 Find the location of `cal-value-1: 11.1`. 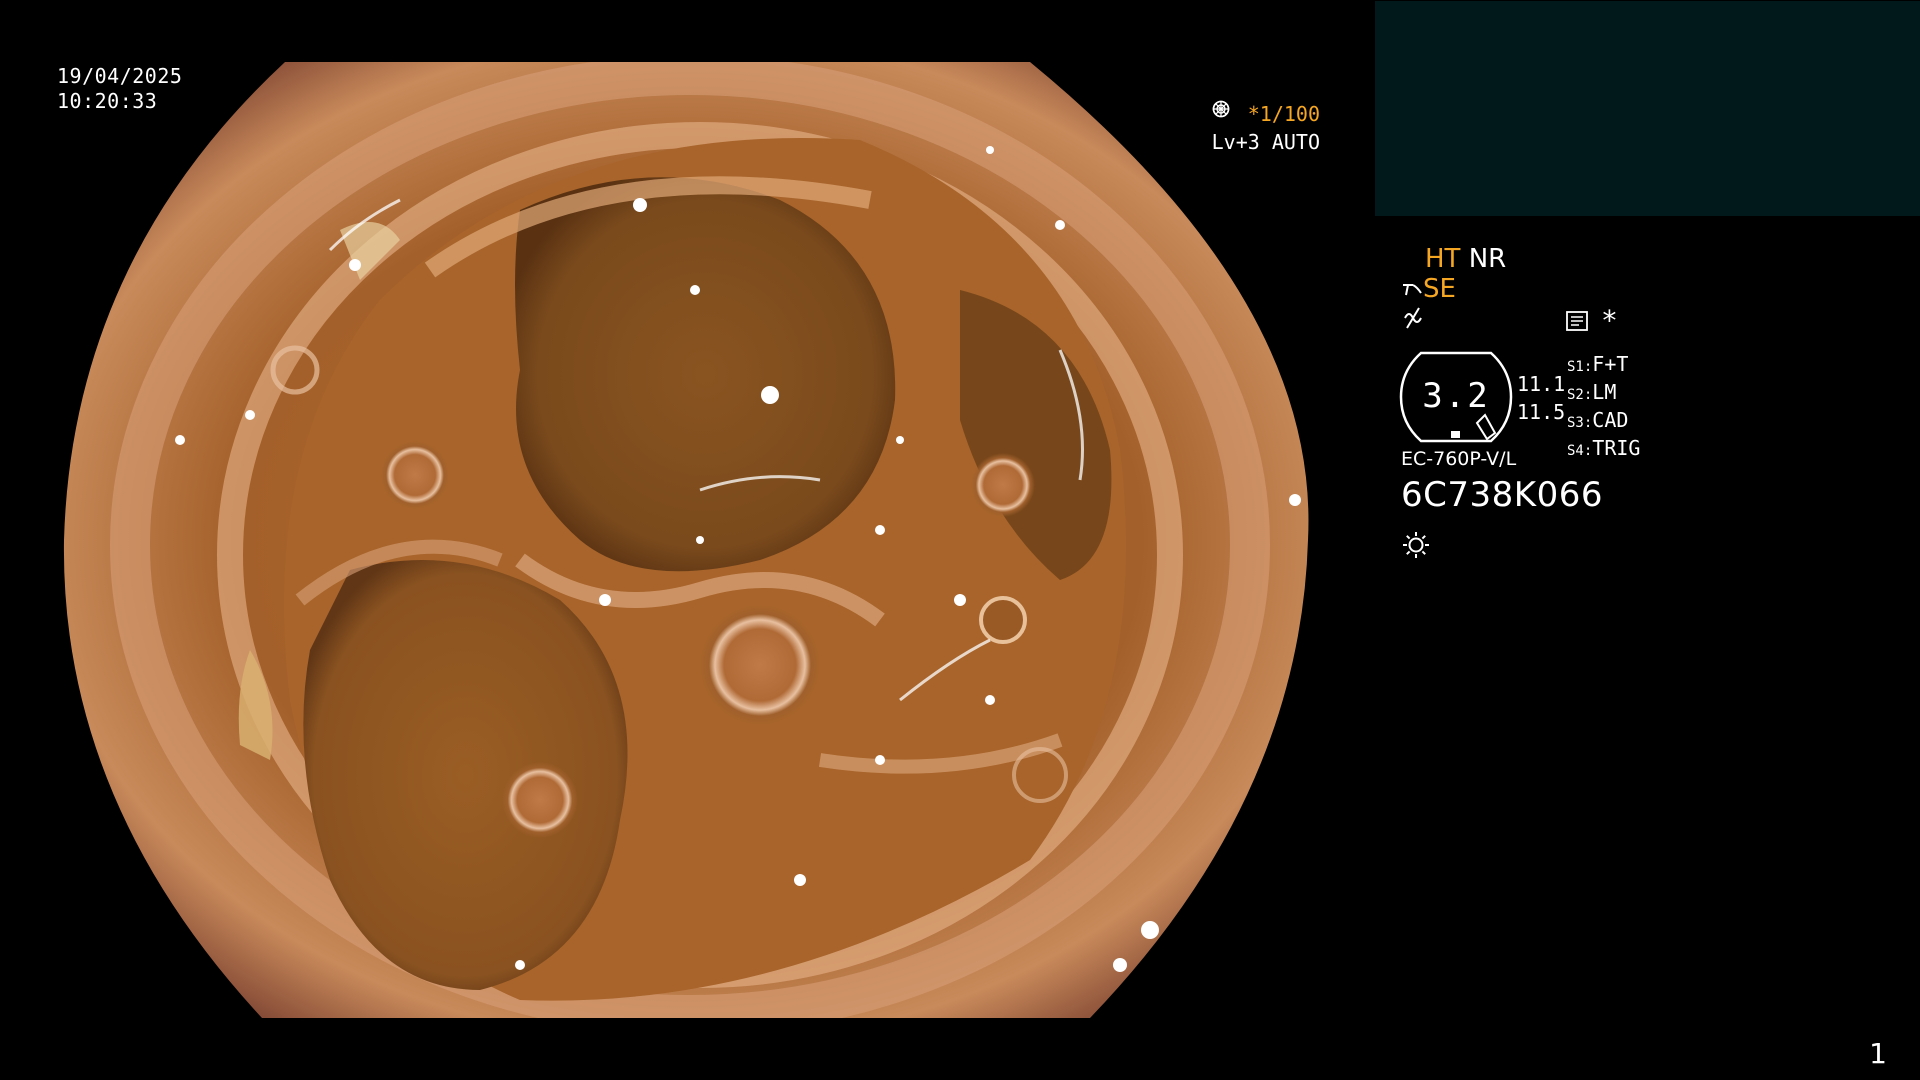

cal-value-1: 11.1 is located at coordinates (1541, 384).